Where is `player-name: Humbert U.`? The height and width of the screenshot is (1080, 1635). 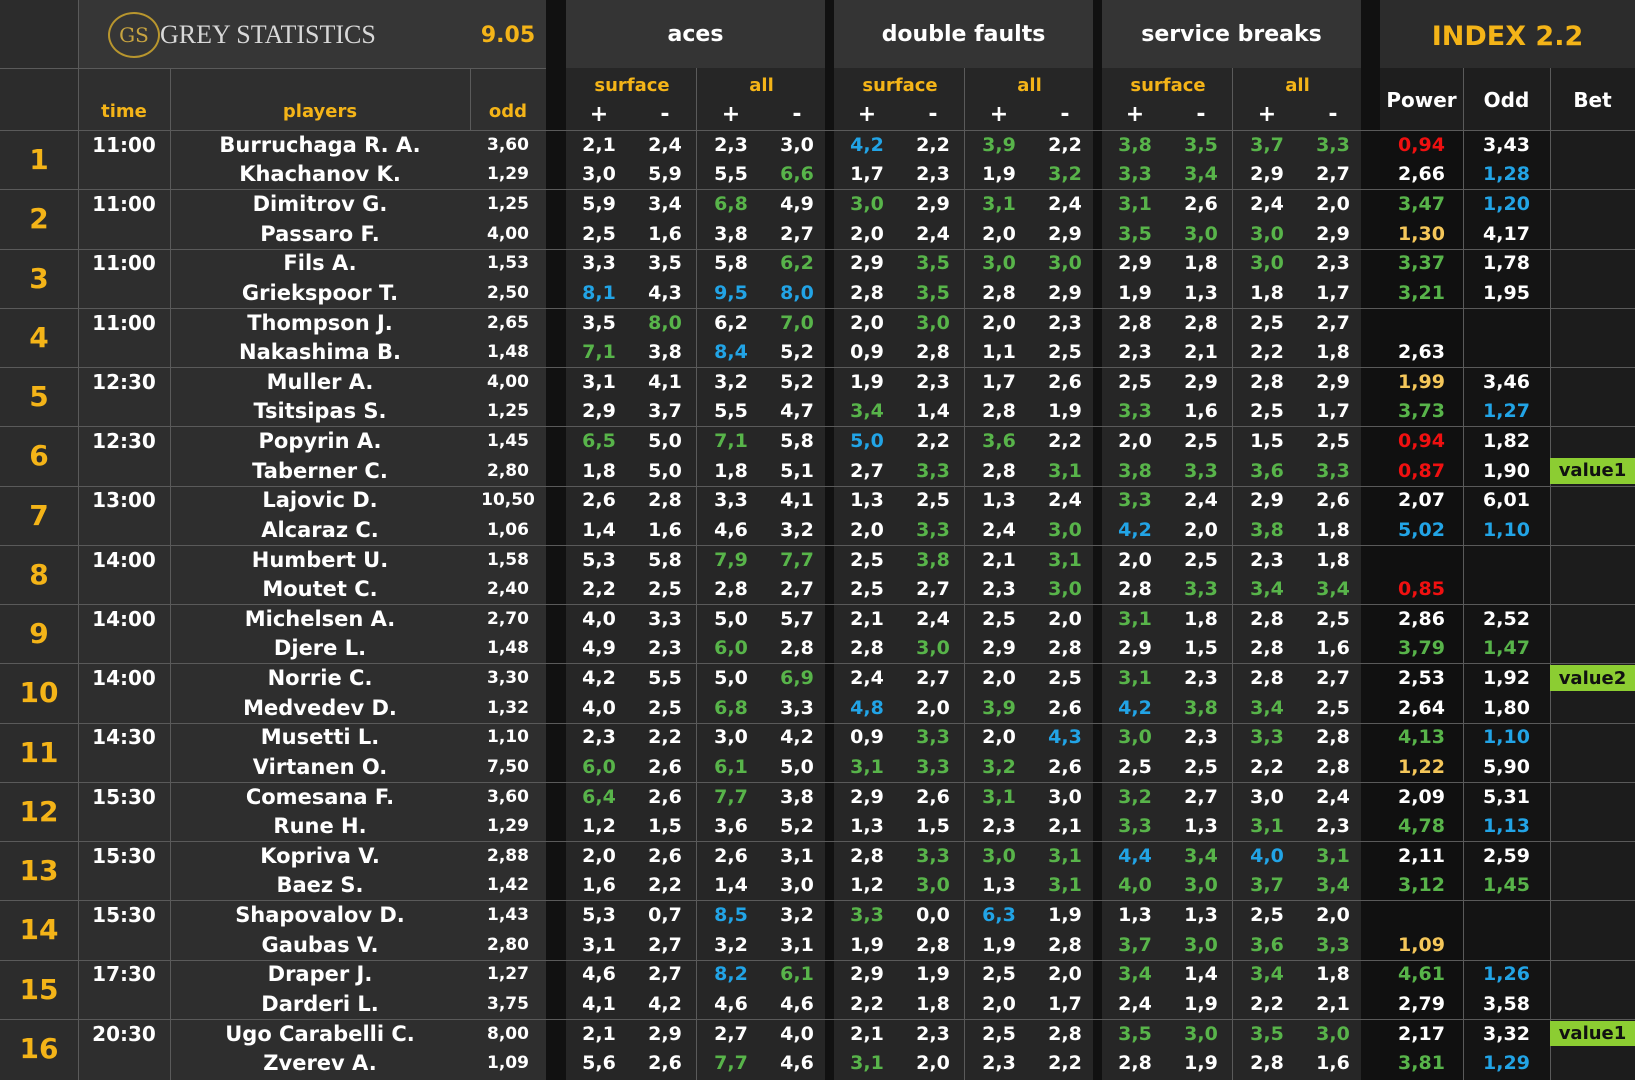
player-name: Humbert U. is located at coordinates (320, 559).